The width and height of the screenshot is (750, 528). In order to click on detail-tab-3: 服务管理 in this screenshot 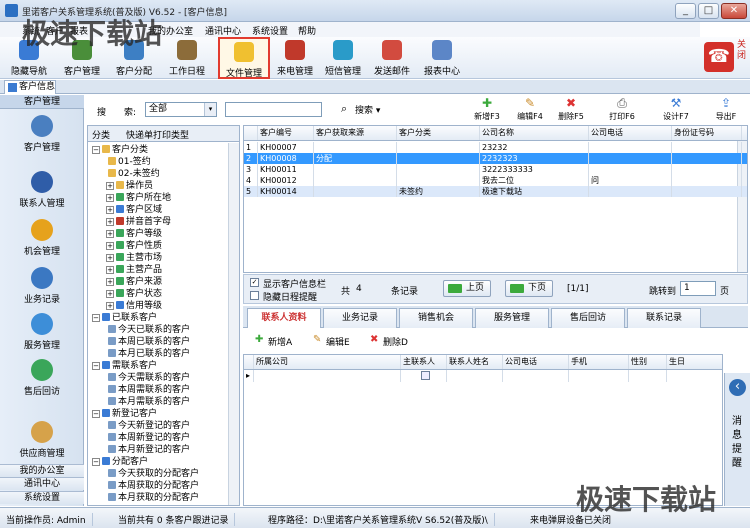, I will do `click(512, 318)`.